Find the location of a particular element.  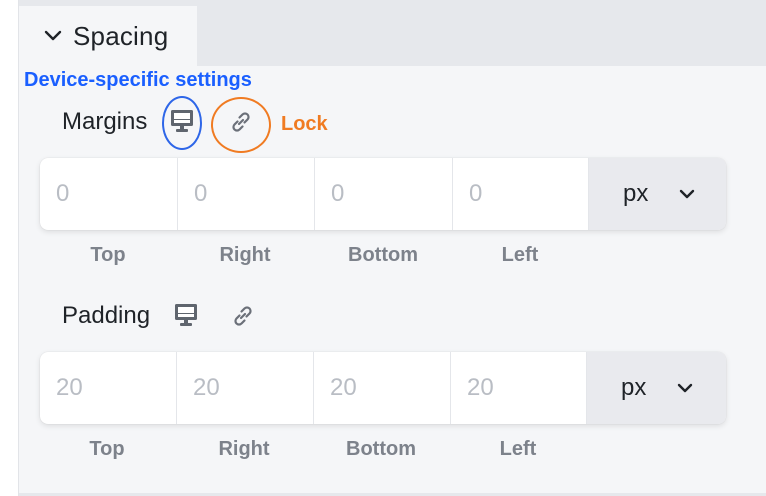

padding-top-label: Top is located at coordinates (107, 449).